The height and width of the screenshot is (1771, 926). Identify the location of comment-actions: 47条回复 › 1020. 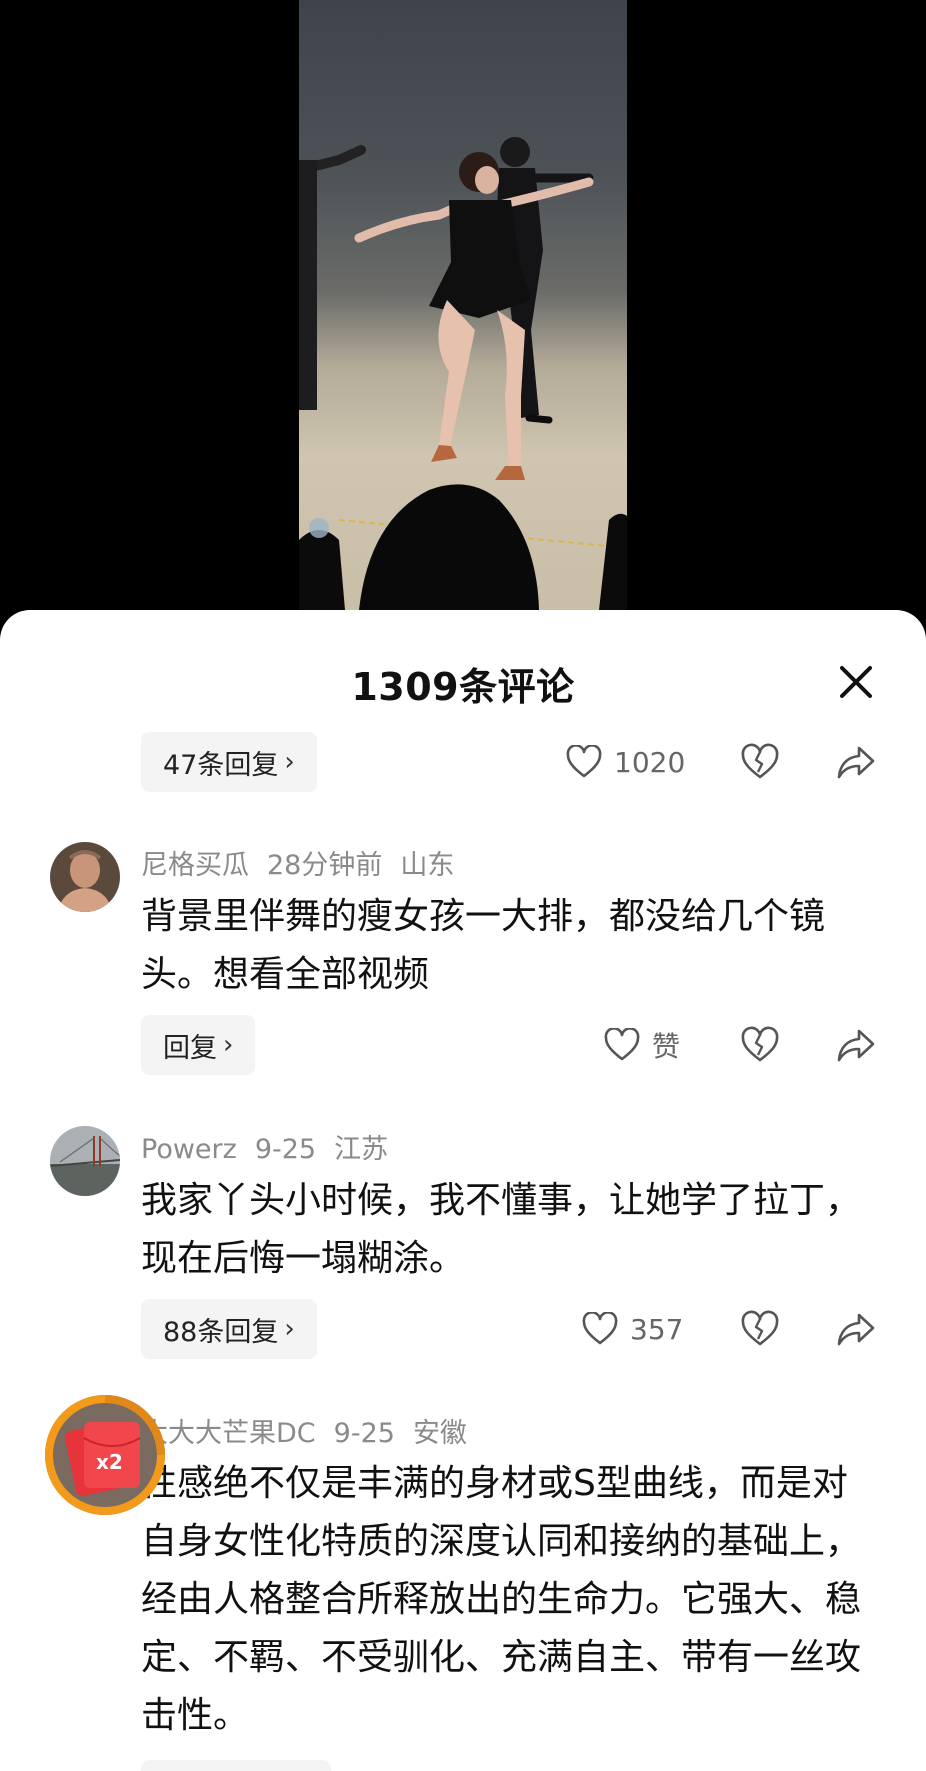
(463, 762).